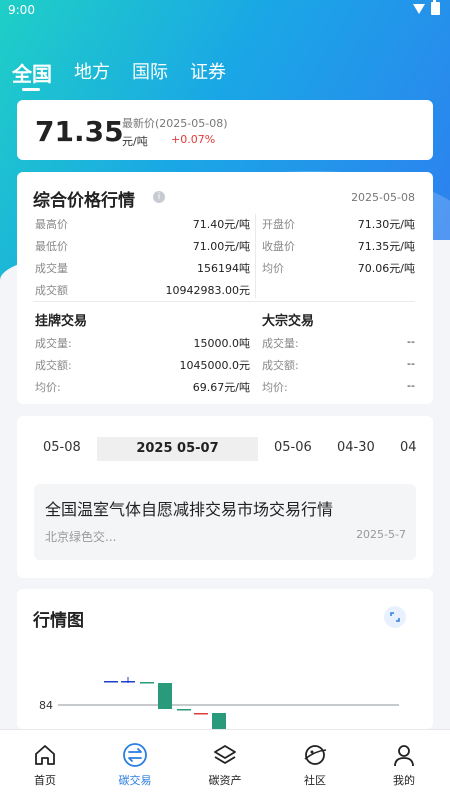 The image size is (450, 801). What do you see at coordinates (79, 131) in the screenshot?
I see `latest-price: 71.35` at bounding box center [79, 131].